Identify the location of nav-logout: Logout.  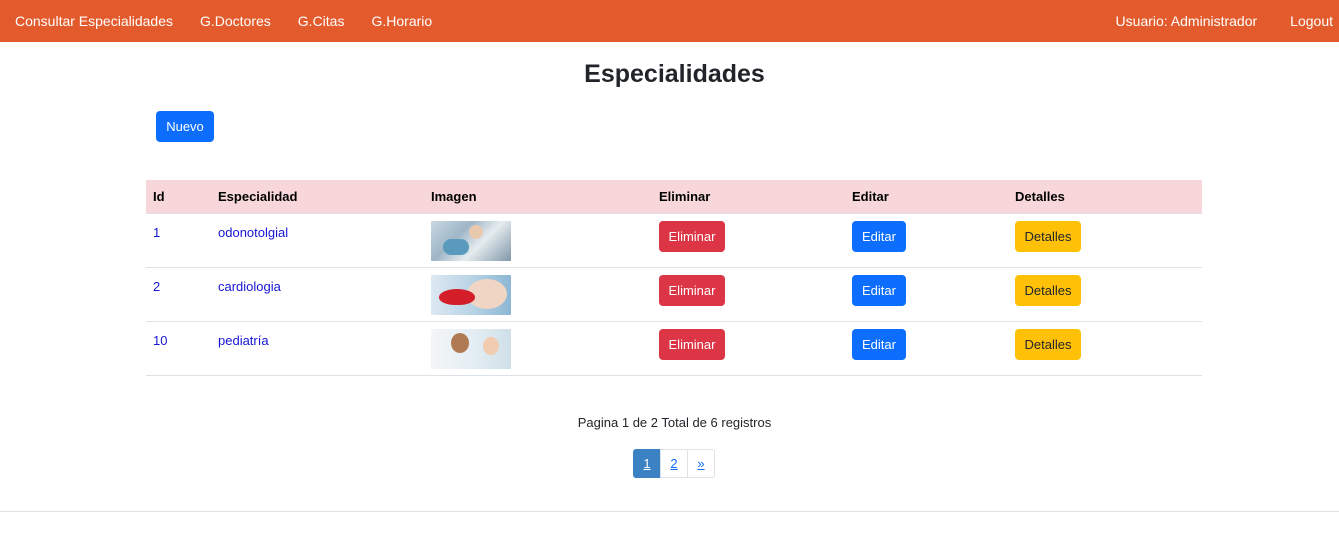
(1311, 21).